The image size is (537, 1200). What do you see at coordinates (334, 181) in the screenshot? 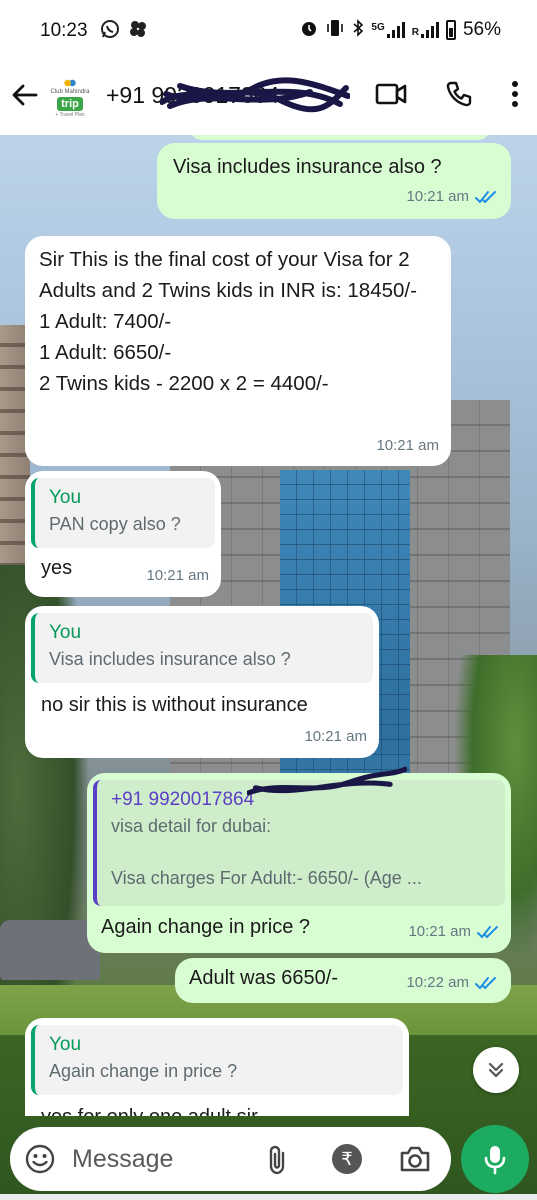
I see `message-outgoing: Visa includes insurance also ? 10:21 am` at bounding box center [334, 181].